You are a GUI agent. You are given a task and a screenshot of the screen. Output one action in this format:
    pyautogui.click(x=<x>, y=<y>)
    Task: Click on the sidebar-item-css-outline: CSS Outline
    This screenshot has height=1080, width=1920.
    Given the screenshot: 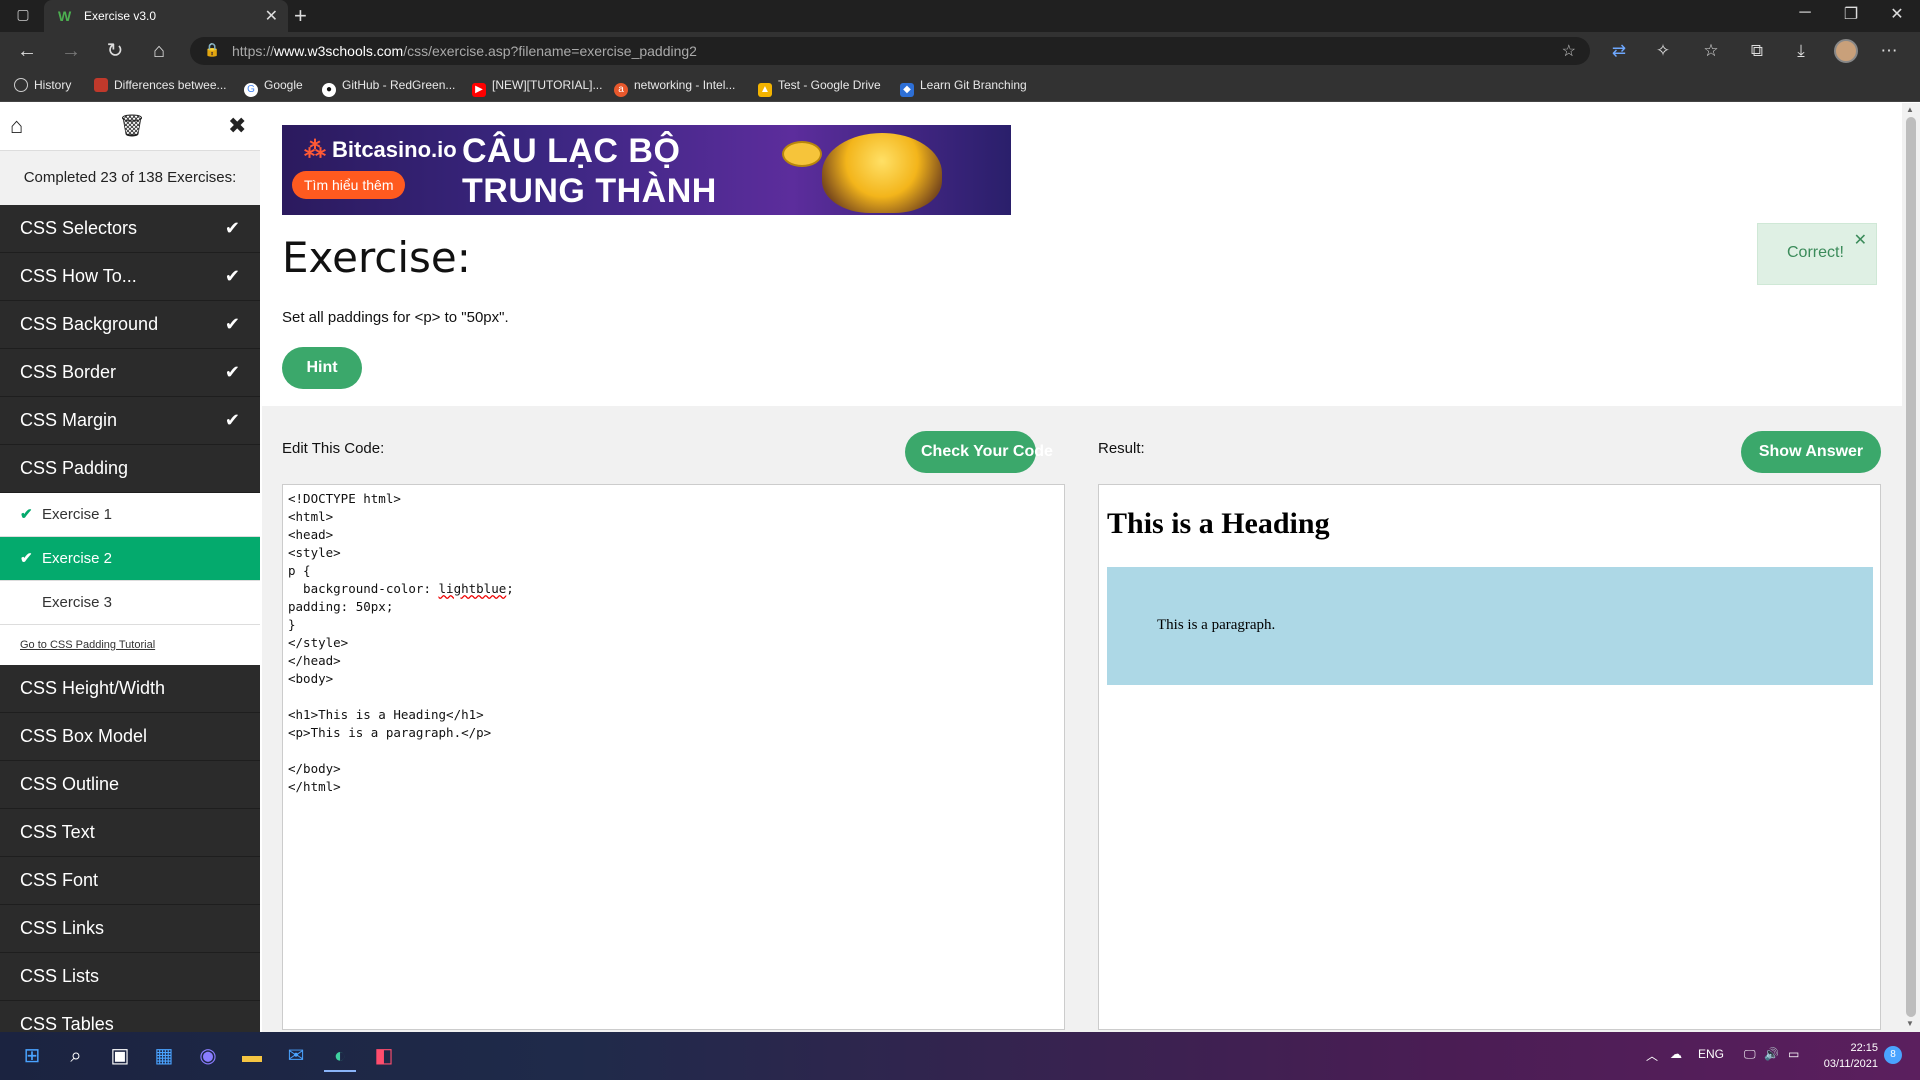 What is the action you would take?
    pyautogui.click(x=130, y=785)
    